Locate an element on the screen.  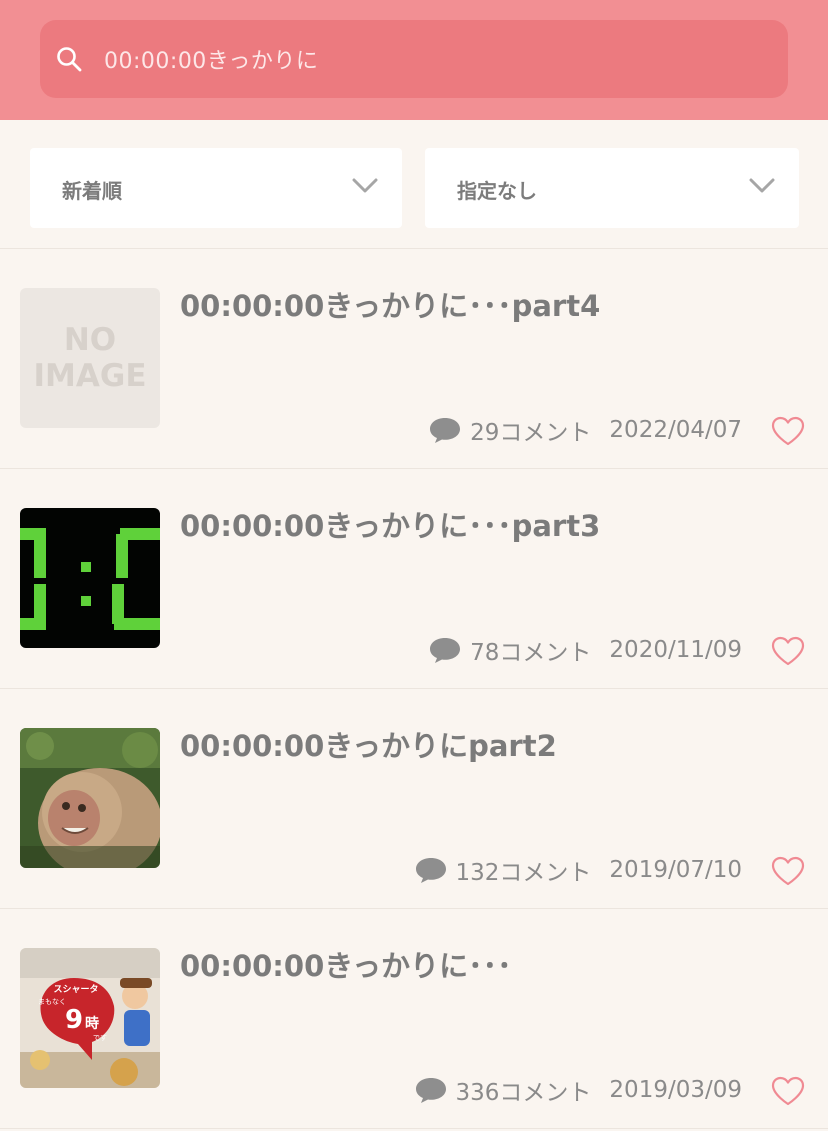
thread-meta: 336コメント 2019/03/09 is located at coordinates (578, 1090).